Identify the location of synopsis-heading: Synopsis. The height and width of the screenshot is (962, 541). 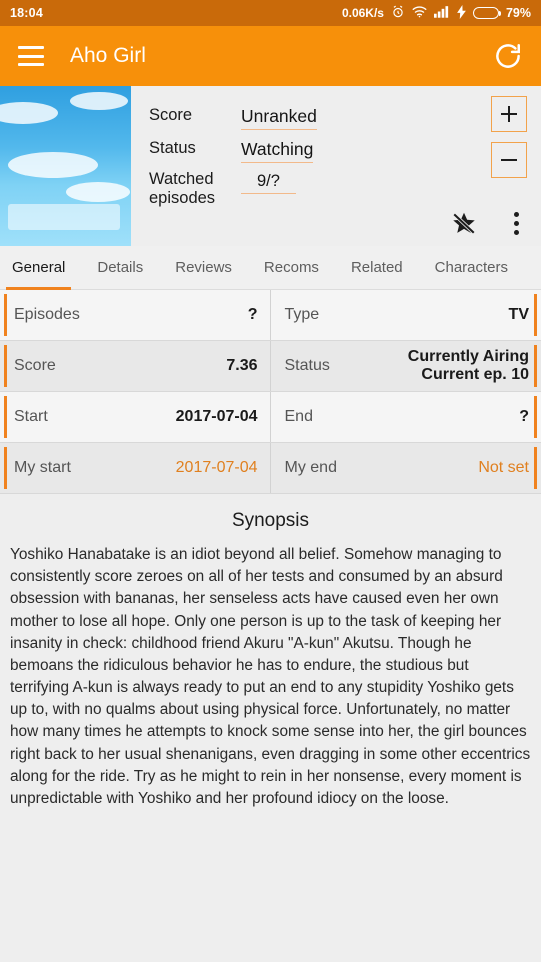
(270, 520).